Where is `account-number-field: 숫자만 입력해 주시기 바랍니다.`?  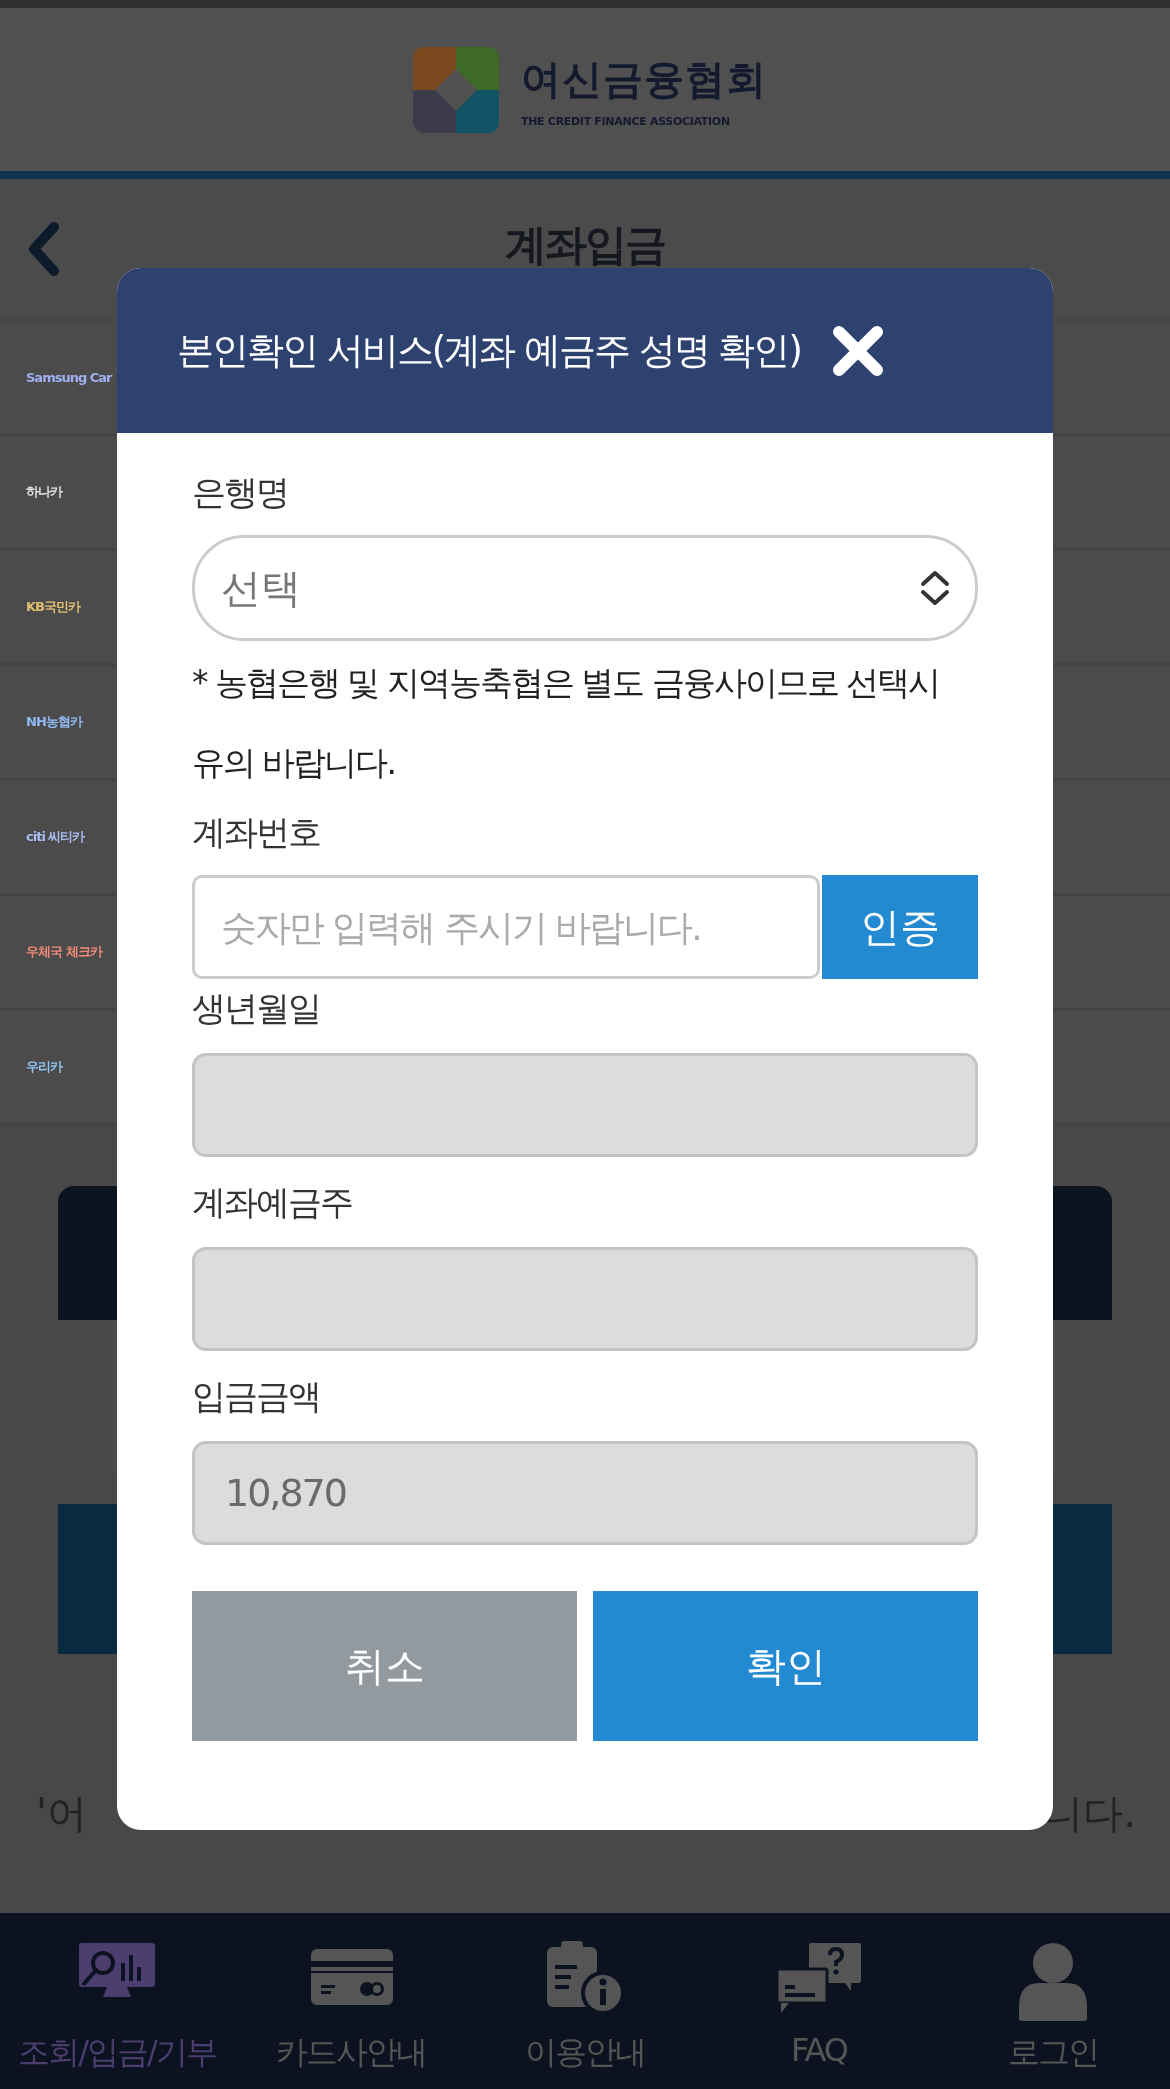
account-number-field: 숫자만 입력해 주시기 바랍니다. is located at coordinates (506, 927).